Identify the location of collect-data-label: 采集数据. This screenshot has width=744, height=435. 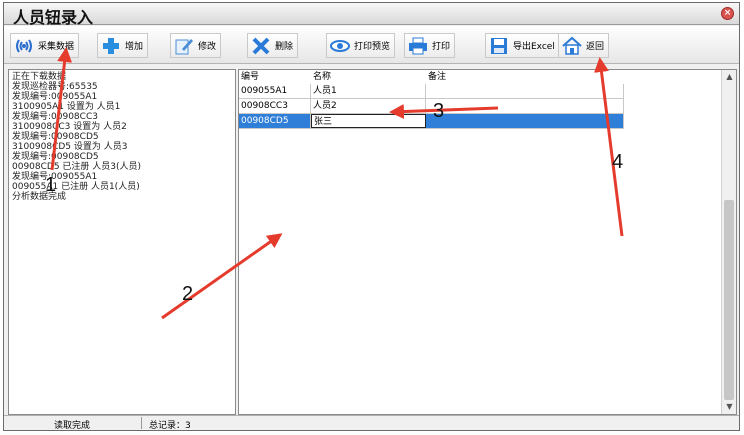
(56, 47).